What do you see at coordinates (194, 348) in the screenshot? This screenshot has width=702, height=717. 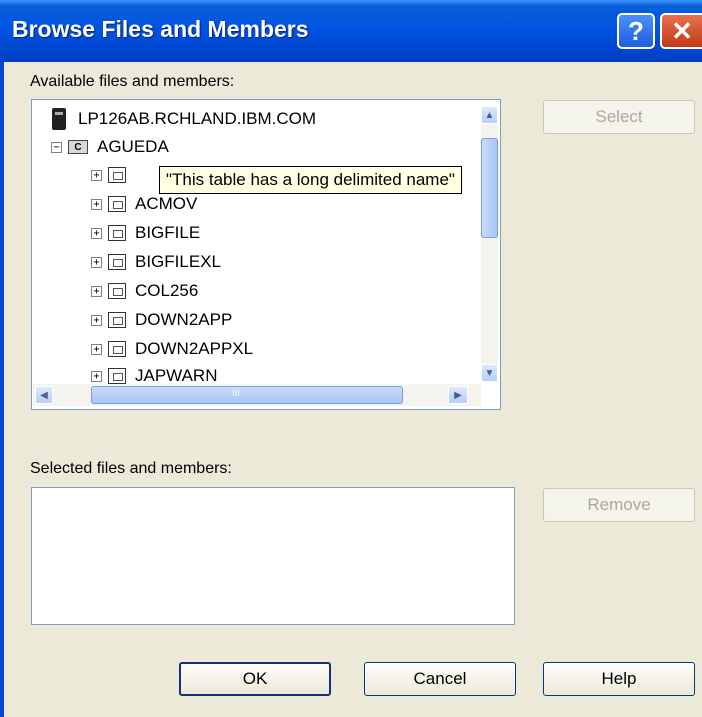 I see `file-name: DOWN2APPXL` at bounding box center [194, 348].